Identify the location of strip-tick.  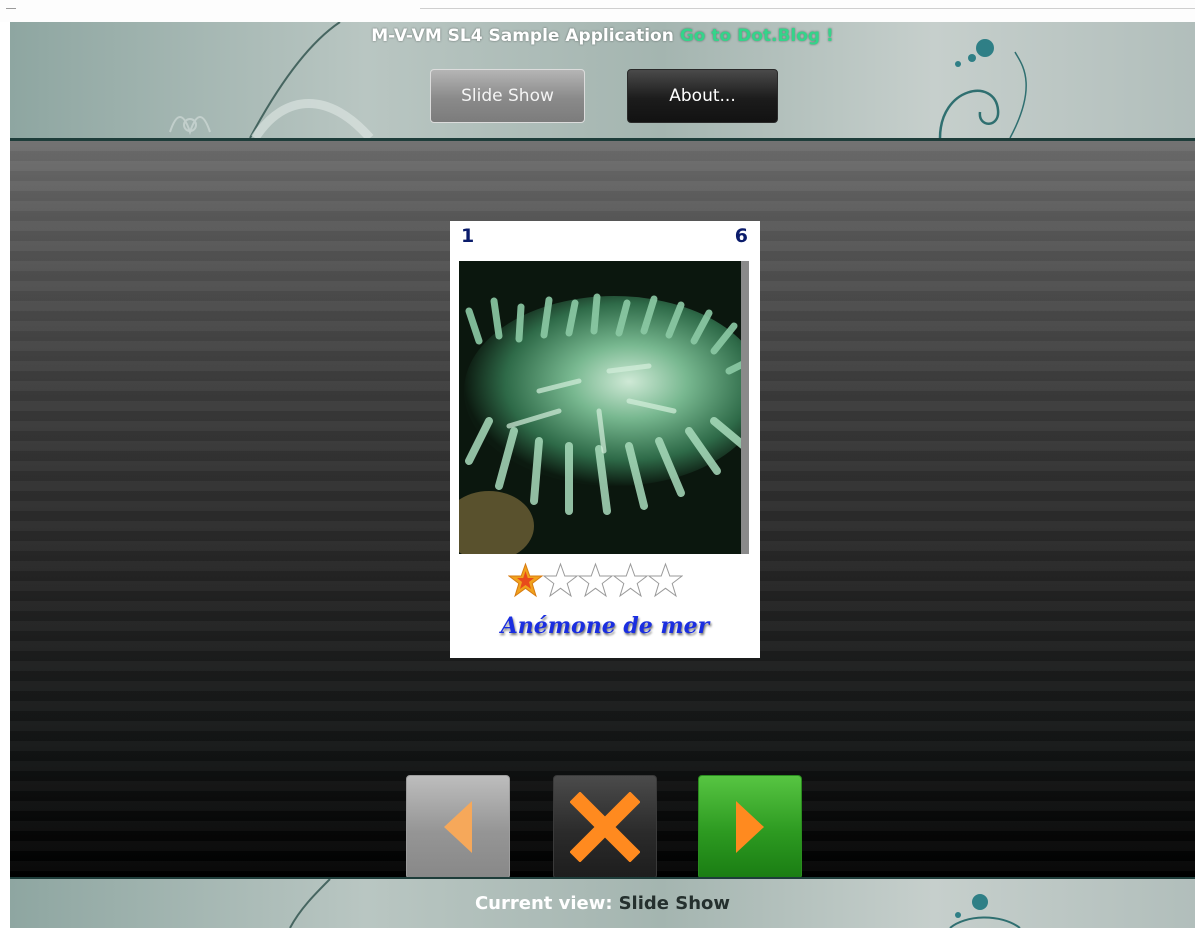
(11, 8).